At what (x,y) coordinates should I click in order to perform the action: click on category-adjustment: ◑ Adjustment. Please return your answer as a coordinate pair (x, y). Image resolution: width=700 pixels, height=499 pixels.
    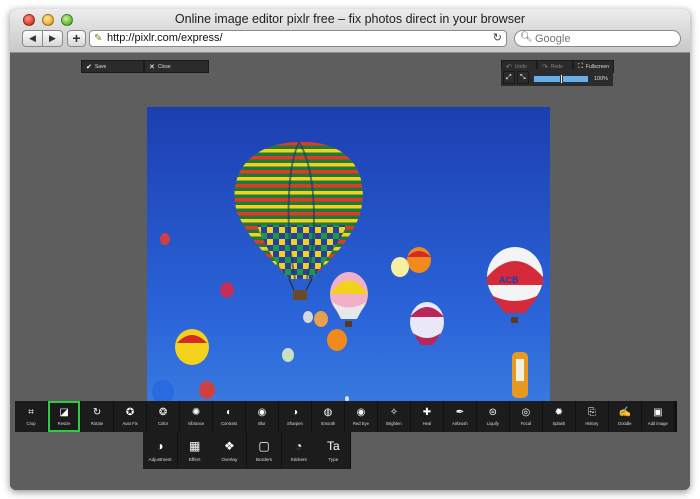
    Looking at the image, I should click on (160, 450).